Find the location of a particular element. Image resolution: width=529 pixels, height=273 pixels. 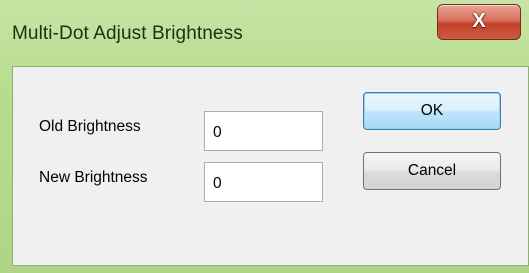

cancel-button: Cancel is located at coordinates (432, 171).